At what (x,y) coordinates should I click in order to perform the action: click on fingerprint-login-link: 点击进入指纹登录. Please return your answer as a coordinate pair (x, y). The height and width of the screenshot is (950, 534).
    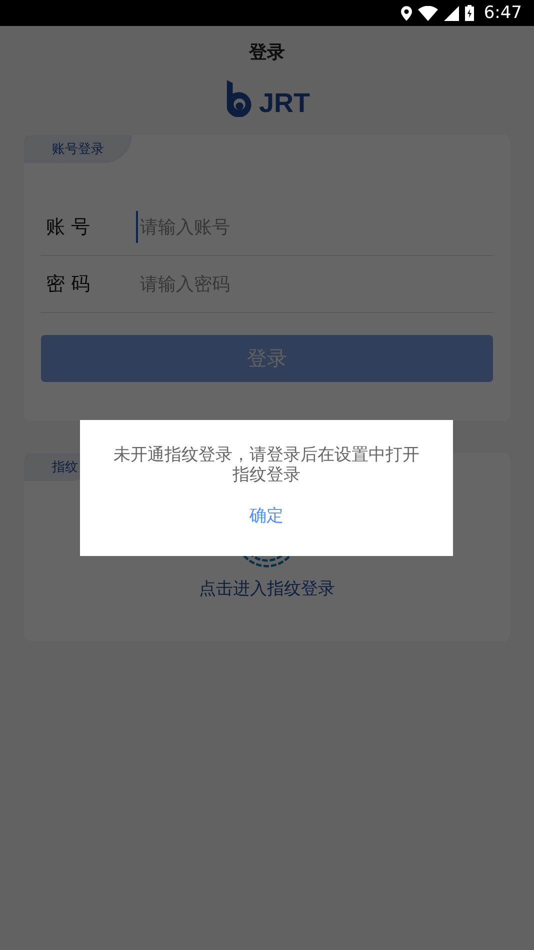
    Looking at the image, I should click on (267, 588).